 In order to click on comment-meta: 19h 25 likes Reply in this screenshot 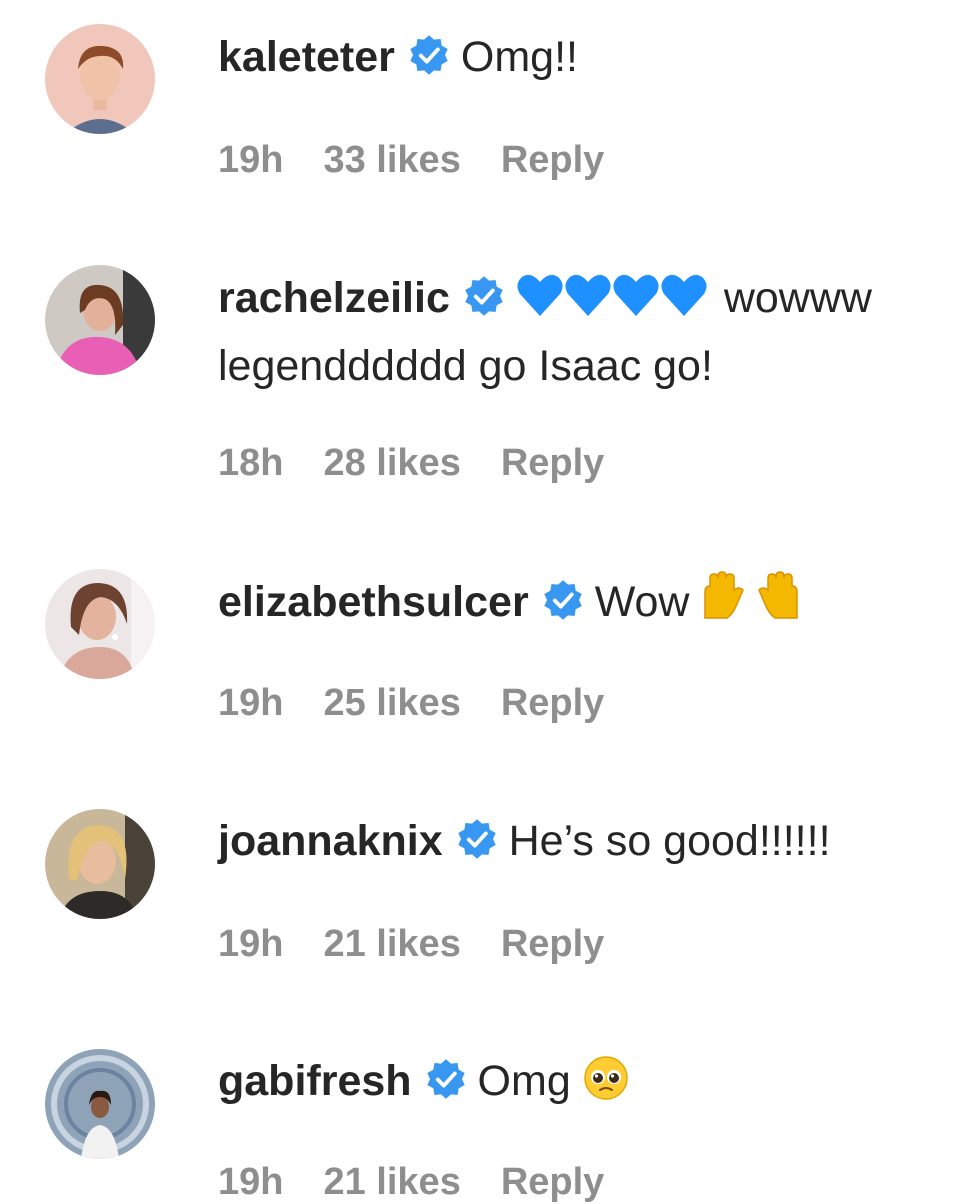, I will do `click(431, 703)`.